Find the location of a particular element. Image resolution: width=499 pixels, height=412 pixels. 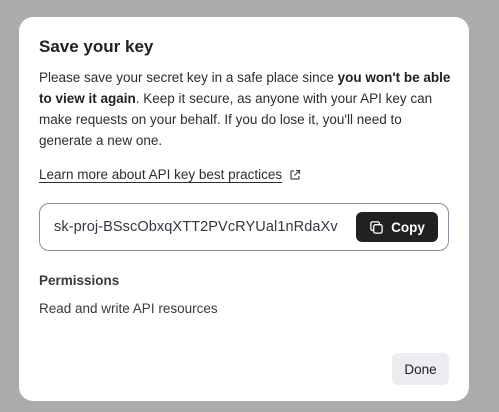

copy-icon is located at coordinates (376, 227).